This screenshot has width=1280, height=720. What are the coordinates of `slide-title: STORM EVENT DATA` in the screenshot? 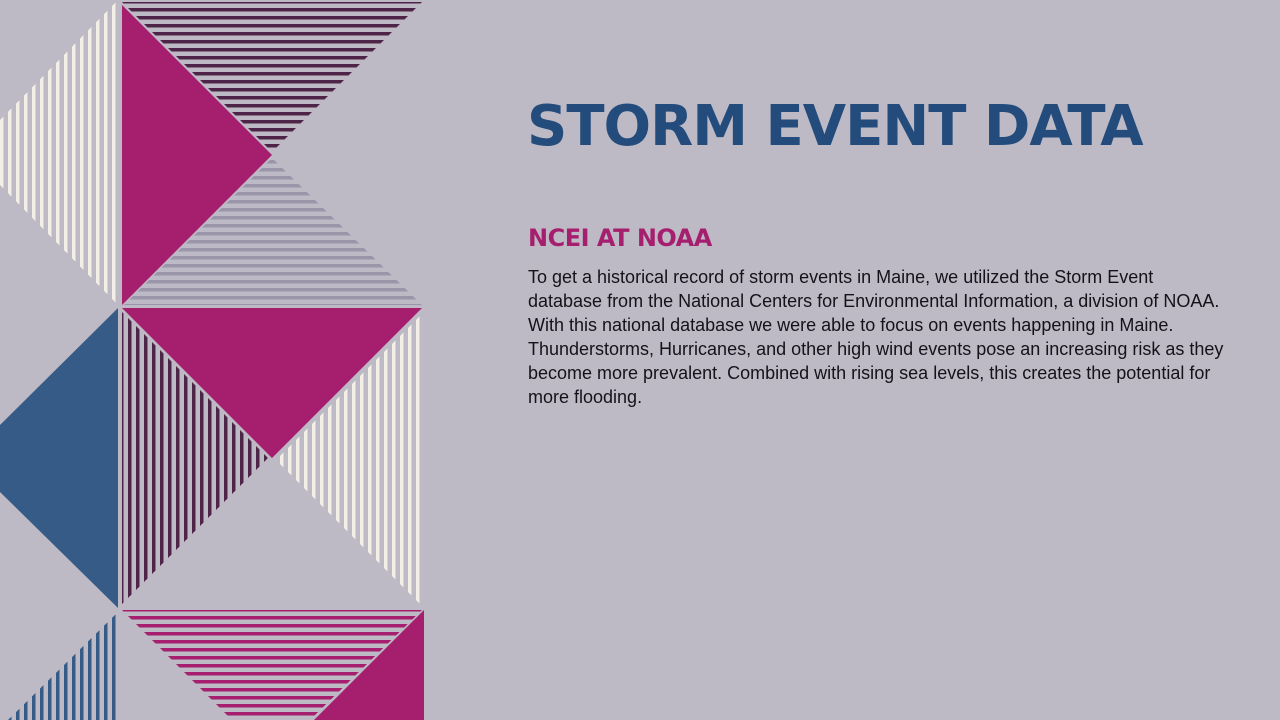 It's located at (835, 126).